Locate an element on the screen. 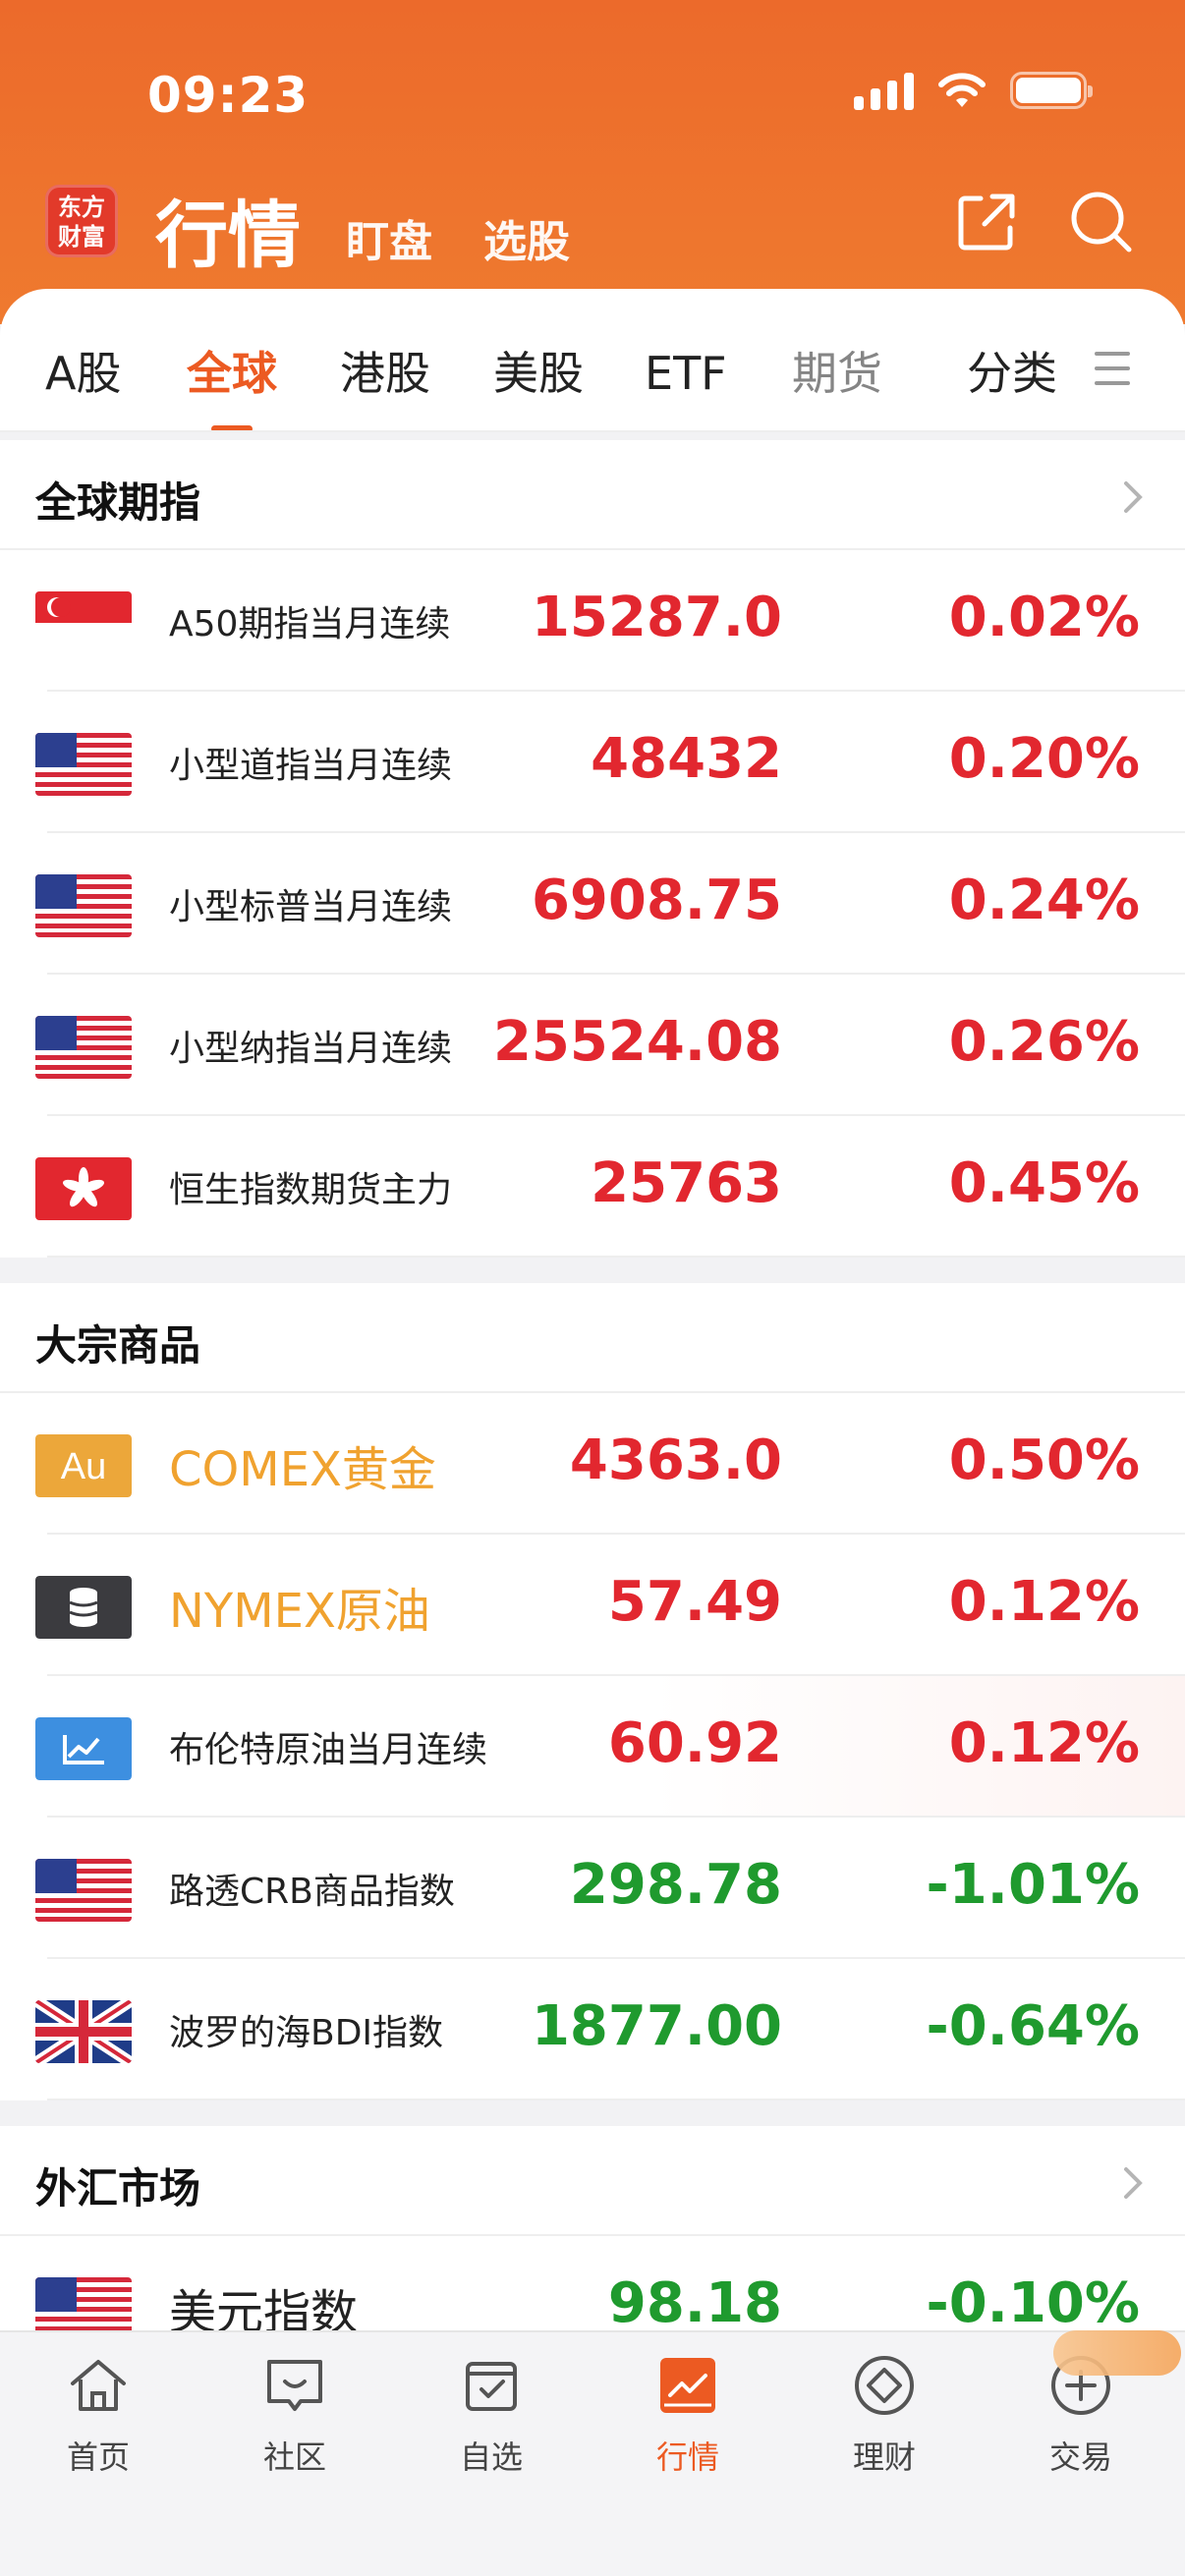 This screenshot has width=1185, height=2576. list-item: 波罗的海BDI指数 1877.00 -0.64% is located at coordinates (592, 2029).